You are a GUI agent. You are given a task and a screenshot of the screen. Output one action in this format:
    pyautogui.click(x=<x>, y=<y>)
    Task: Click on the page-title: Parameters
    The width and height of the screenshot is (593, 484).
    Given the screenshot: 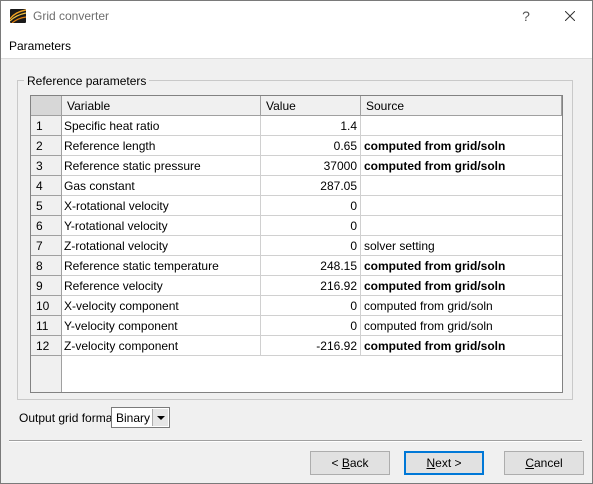 What is the action you would take?
    pyautogui.click(x=40, y=46)
    